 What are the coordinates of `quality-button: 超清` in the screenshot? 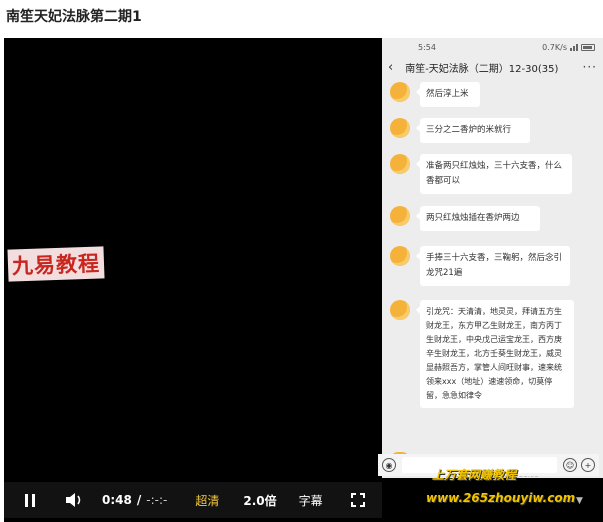 It's located at (207, 500).